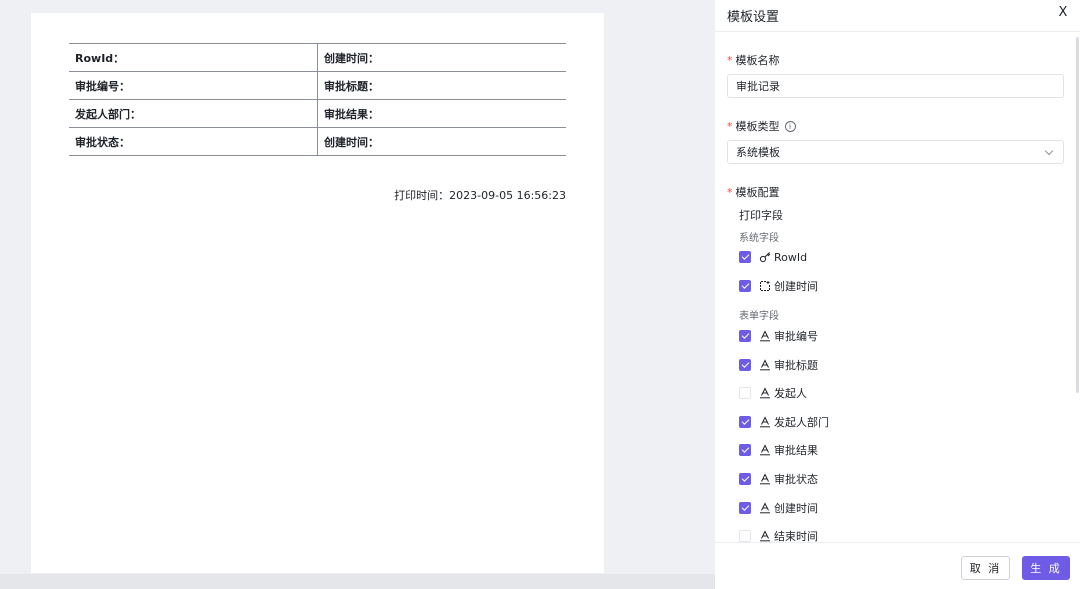  What do you see at coordinates (193, 57) in the screenshot?
I see `table-cell: RowId：` at bounding box center [193, 57].